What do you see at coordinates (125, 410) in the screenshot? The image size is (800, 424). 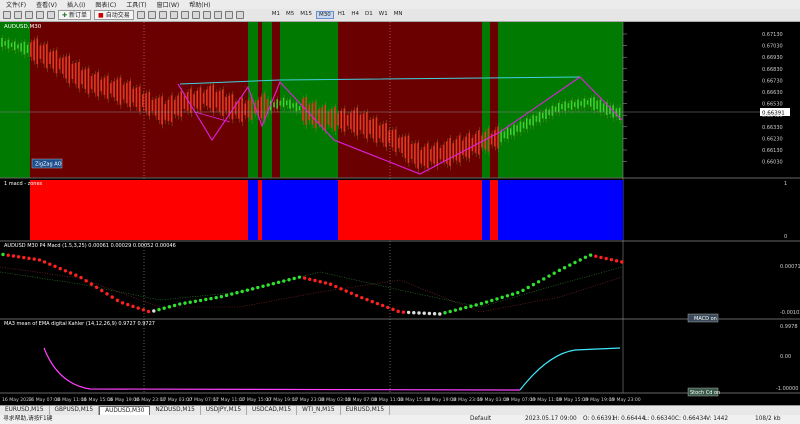 I see `chart-tab-2: AUDUSD,M30` at bounding box center [125, 410].